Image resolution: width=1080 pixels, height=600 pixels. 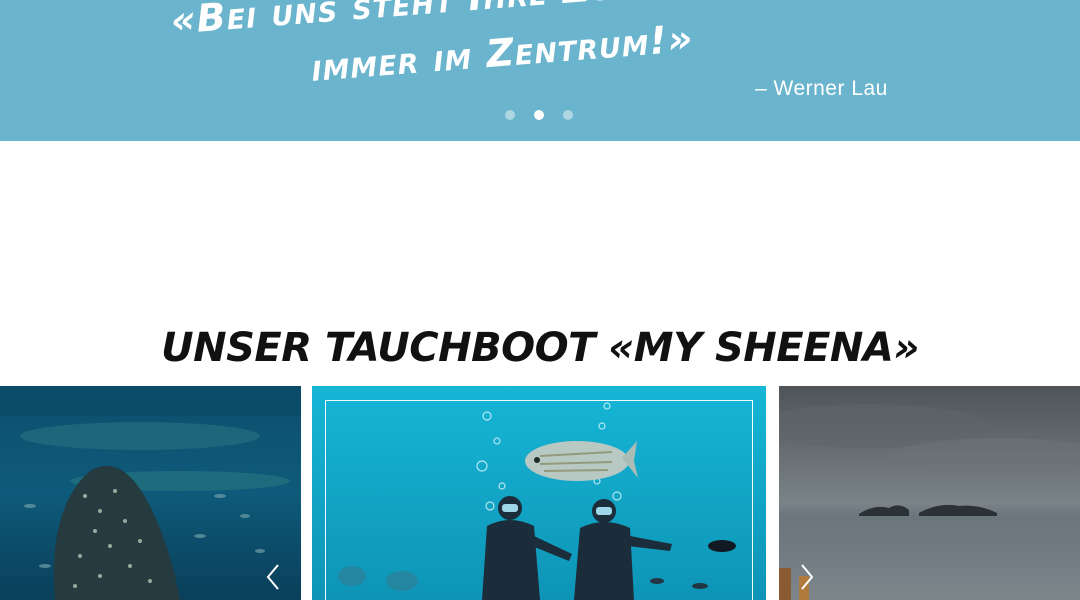 What do you see at coordinates (150, 493) in the screenshot?
I see `gallery-image-whale-shark` at bounding box center [150, 493].